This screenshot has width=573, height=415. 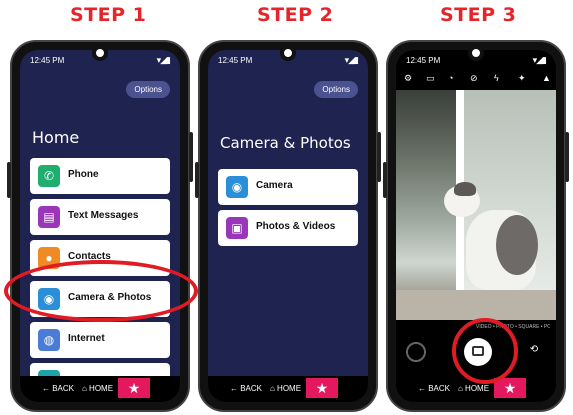 I want to click on list-item-photos-videos: ▣ Photos & Videos, so click(x=288, y=228).